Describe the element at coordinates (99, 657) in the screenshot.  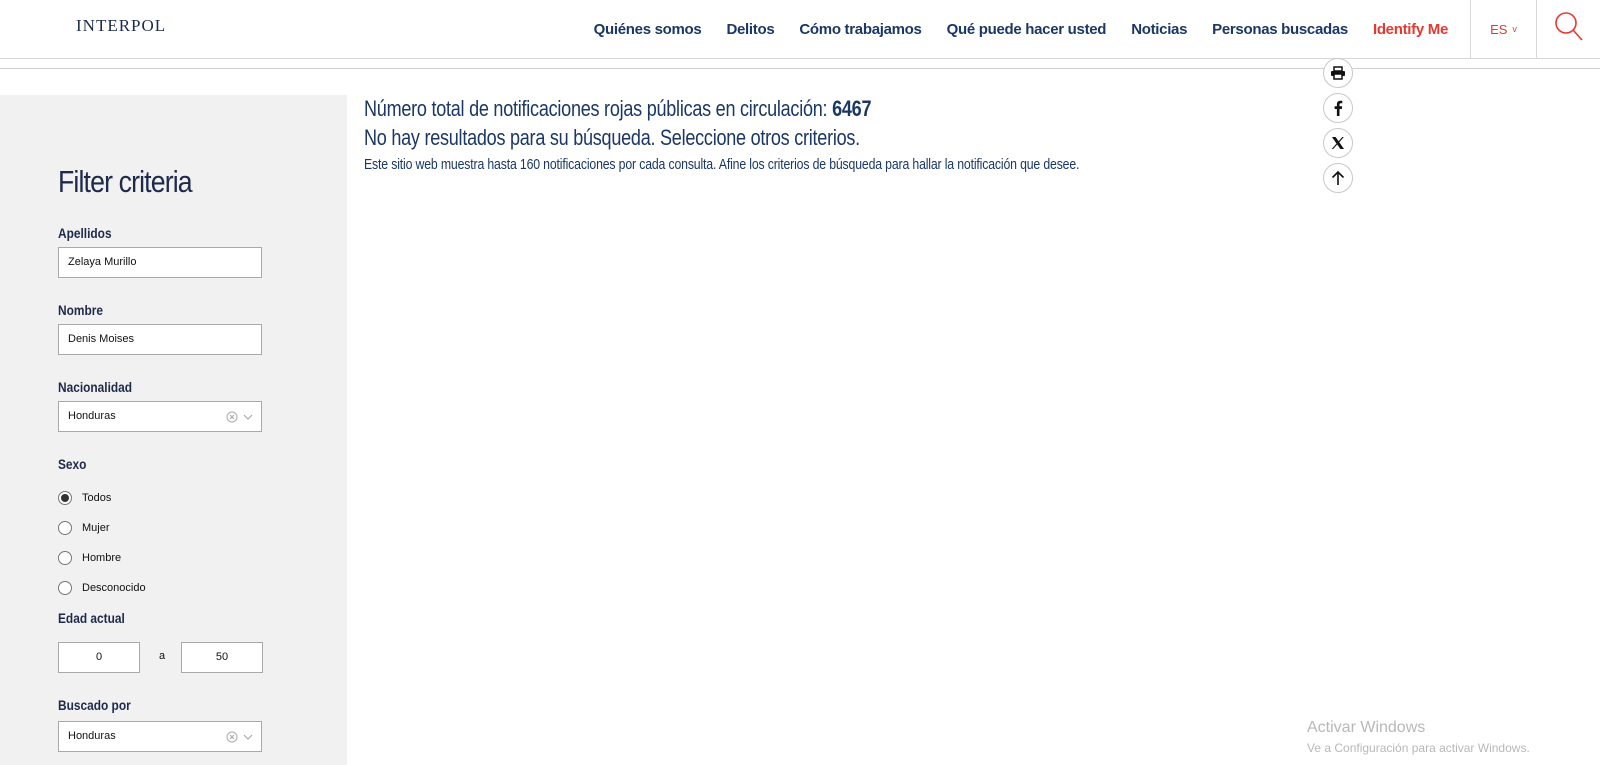
I see `age-from-input: 0` at that location.